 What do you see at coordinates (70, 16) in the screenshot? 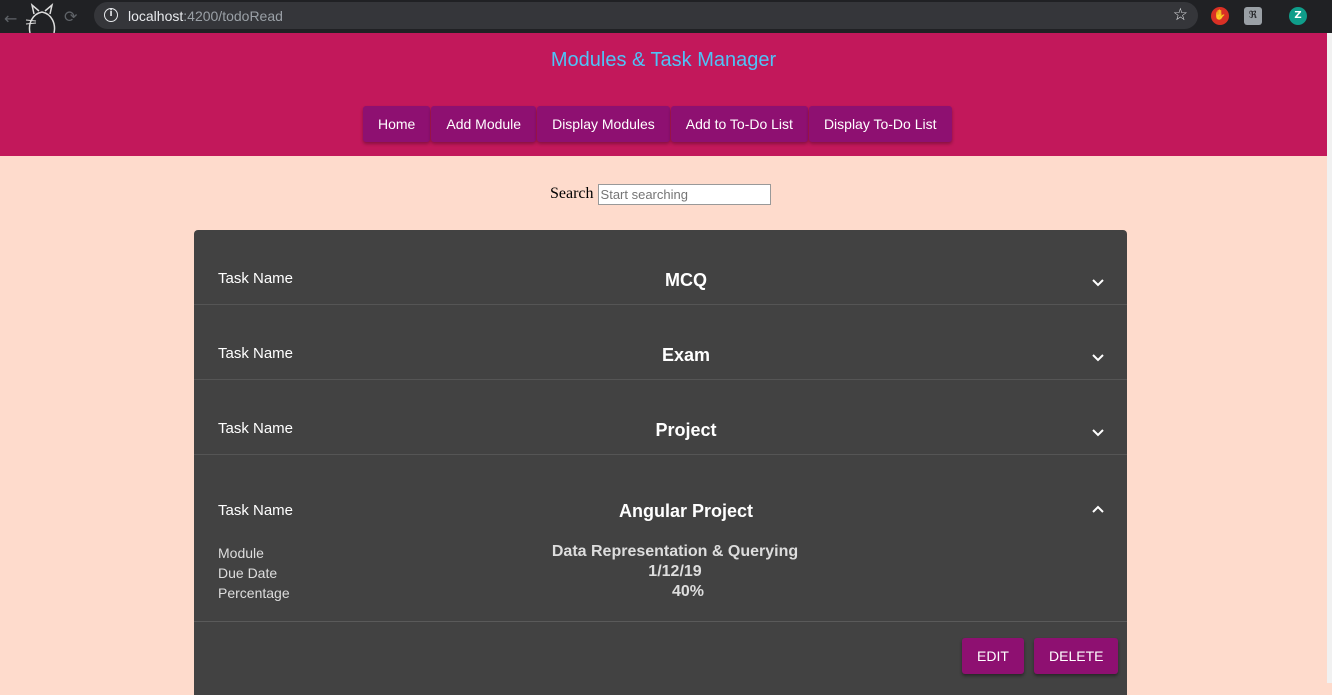
I see `reload-icon: ⟳` at bounding box center [70, 16].